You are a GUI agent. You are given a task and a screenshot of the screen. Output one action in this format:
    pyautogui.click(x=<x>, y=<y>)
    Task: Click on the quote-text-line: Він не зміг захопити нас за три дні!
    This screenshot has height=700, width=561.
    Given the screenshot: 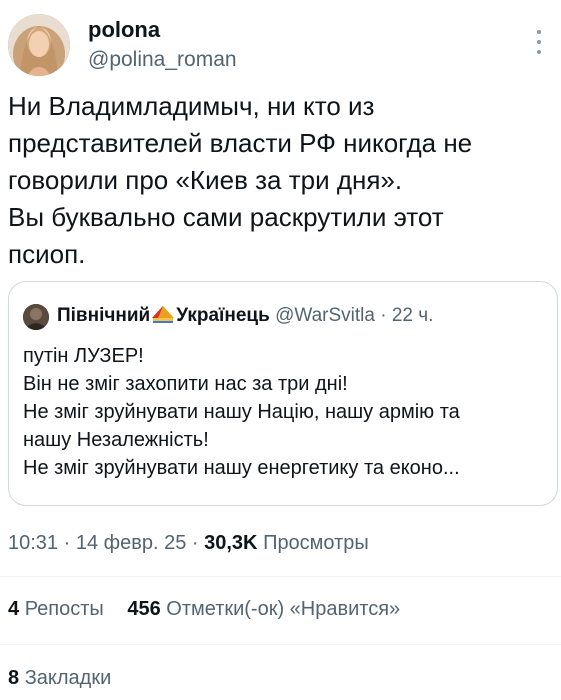 What is the action you would take?
    pyautogui.click(x=185, y=384)
    